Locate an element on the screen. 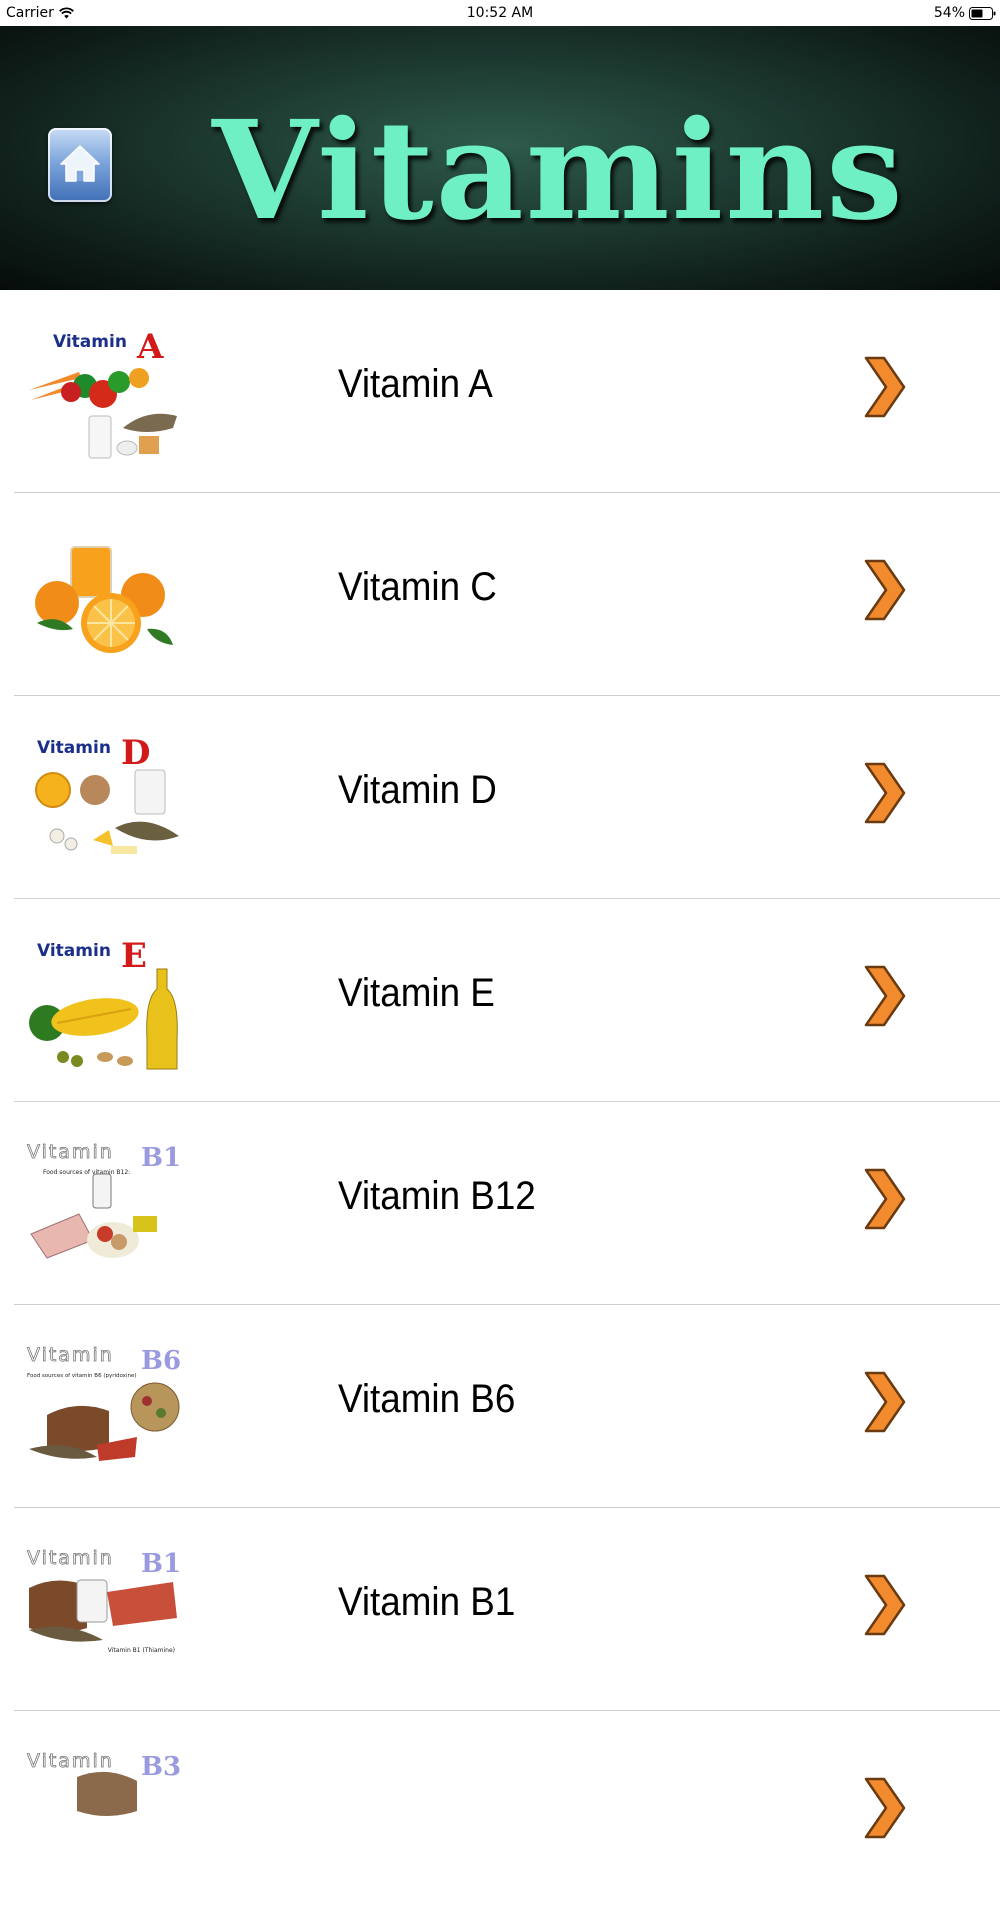 This screenshot has width=1000, height=1914. battery-percent: 54% is located at coordinates (949, 13).